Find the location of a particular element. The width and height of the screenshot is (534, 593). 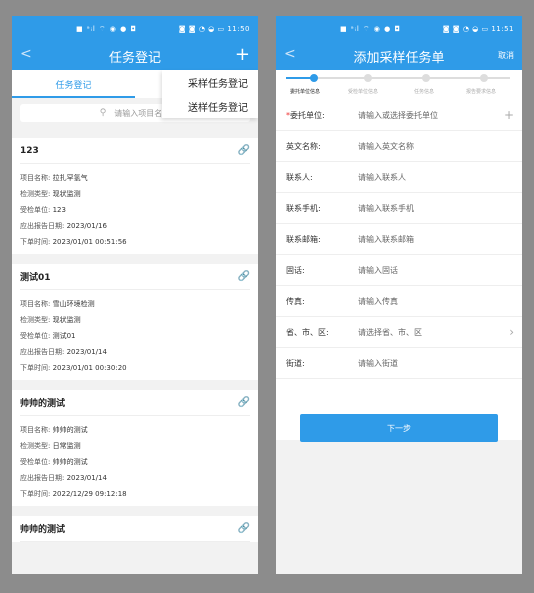

mobile-input: 请输入联系手机 is located at coordinates (386, 208).